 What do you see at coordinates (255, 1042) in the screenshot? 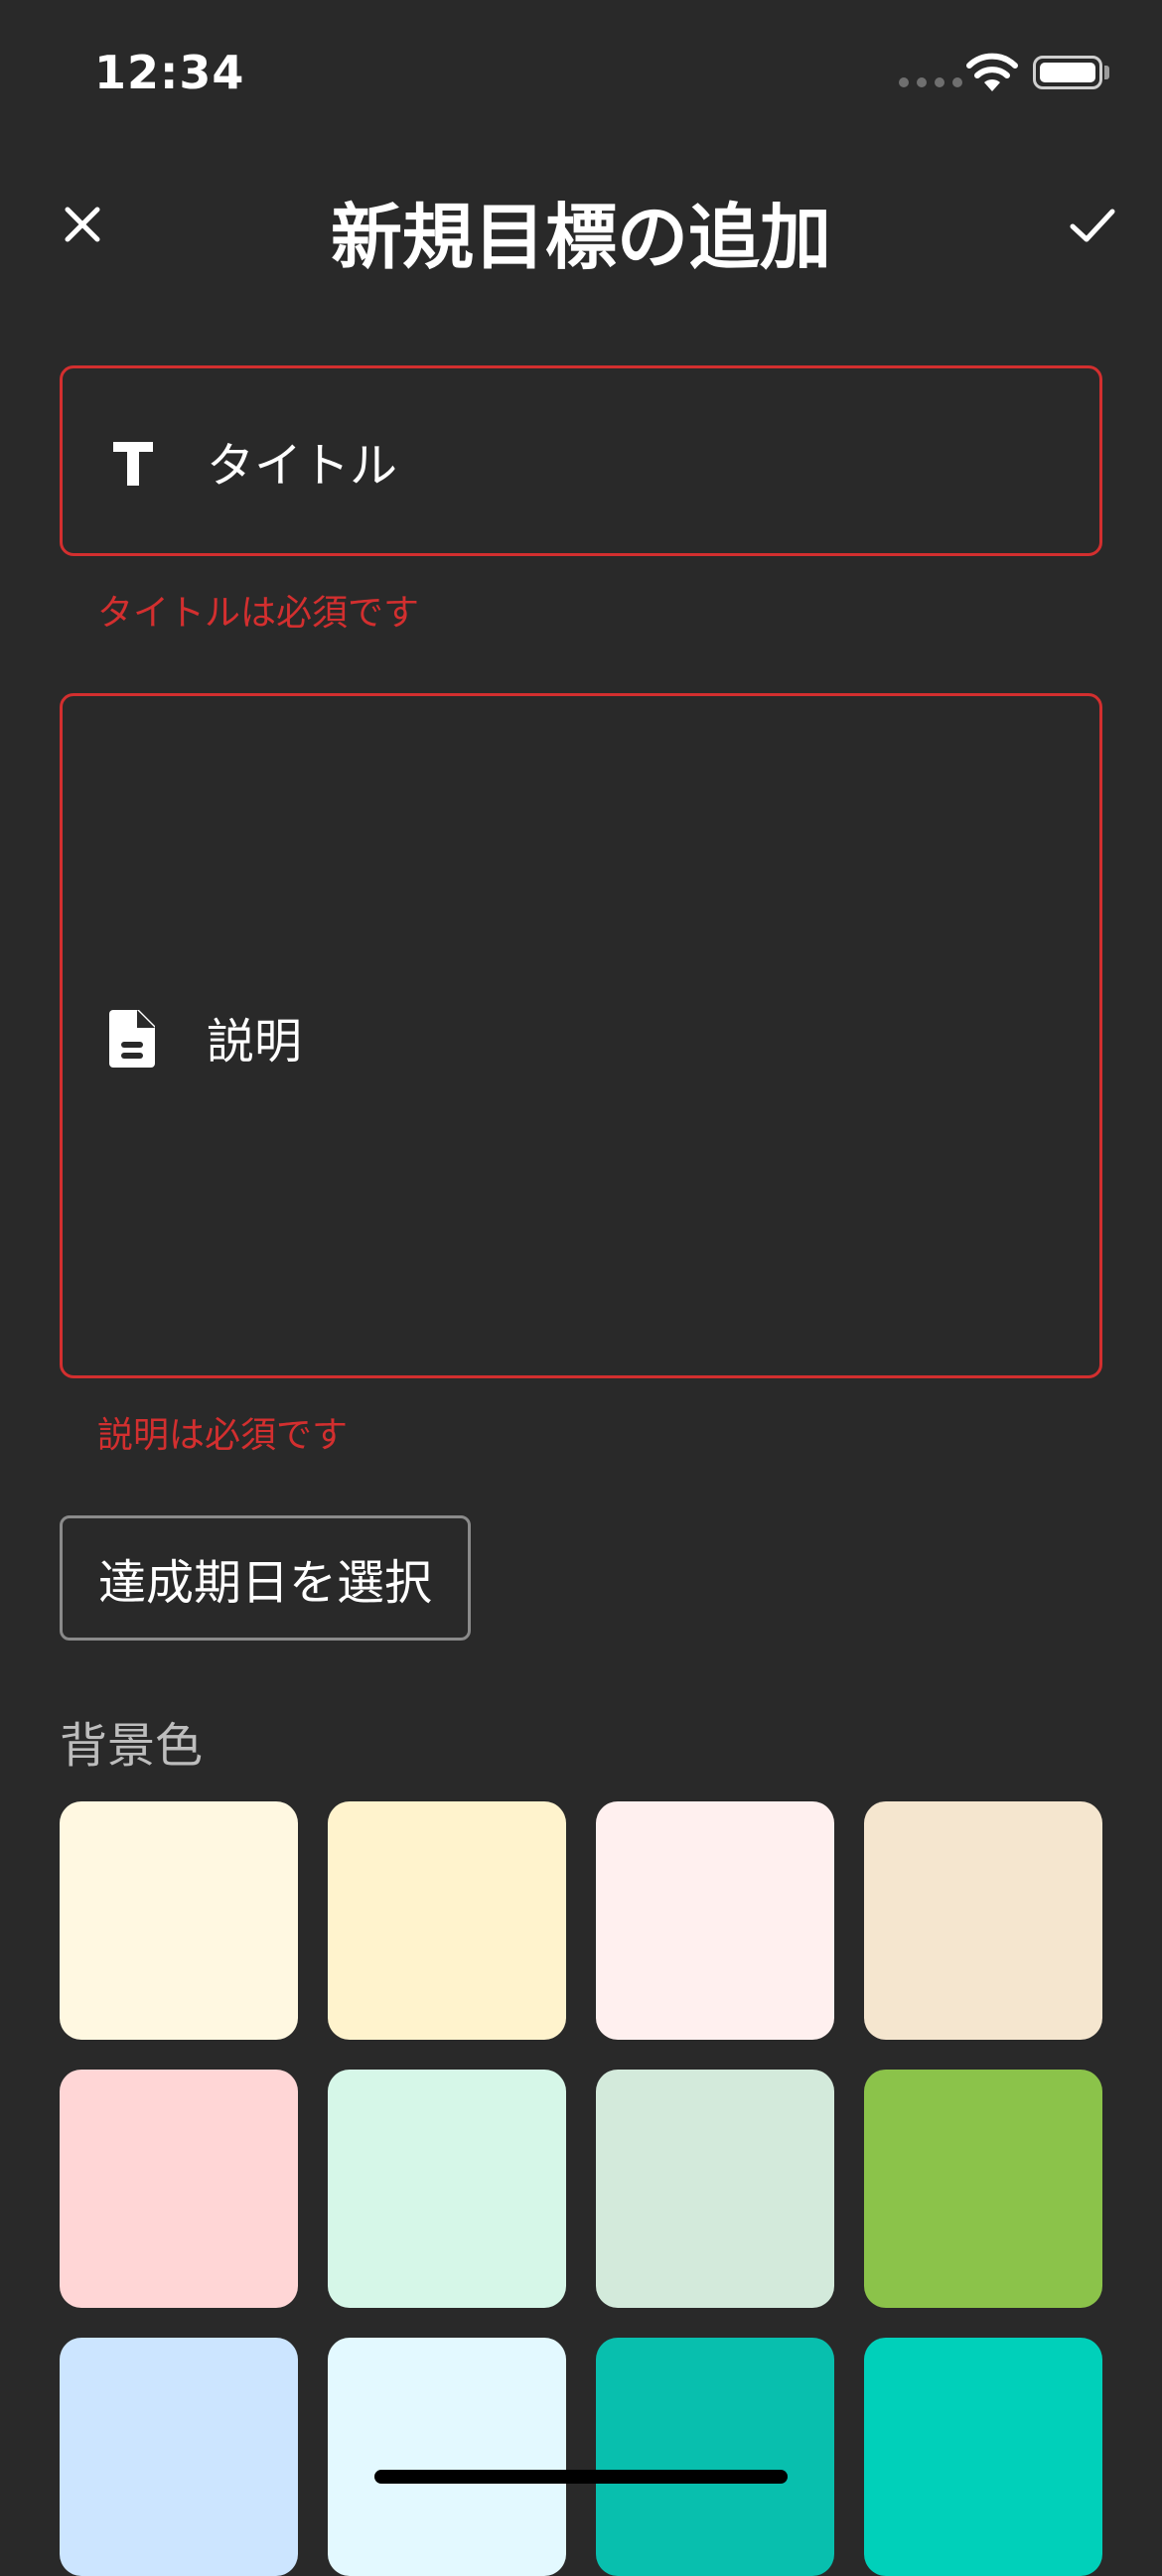
I see `description-placeholder: 説明` at bounding box center [255, 1042].